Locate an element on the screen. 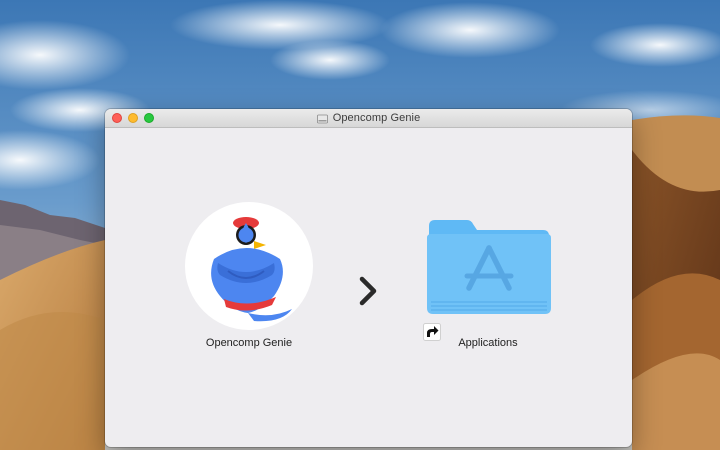 The width and height of the screenshot is (720, 450). app-item is located at coordinates (249, 276).